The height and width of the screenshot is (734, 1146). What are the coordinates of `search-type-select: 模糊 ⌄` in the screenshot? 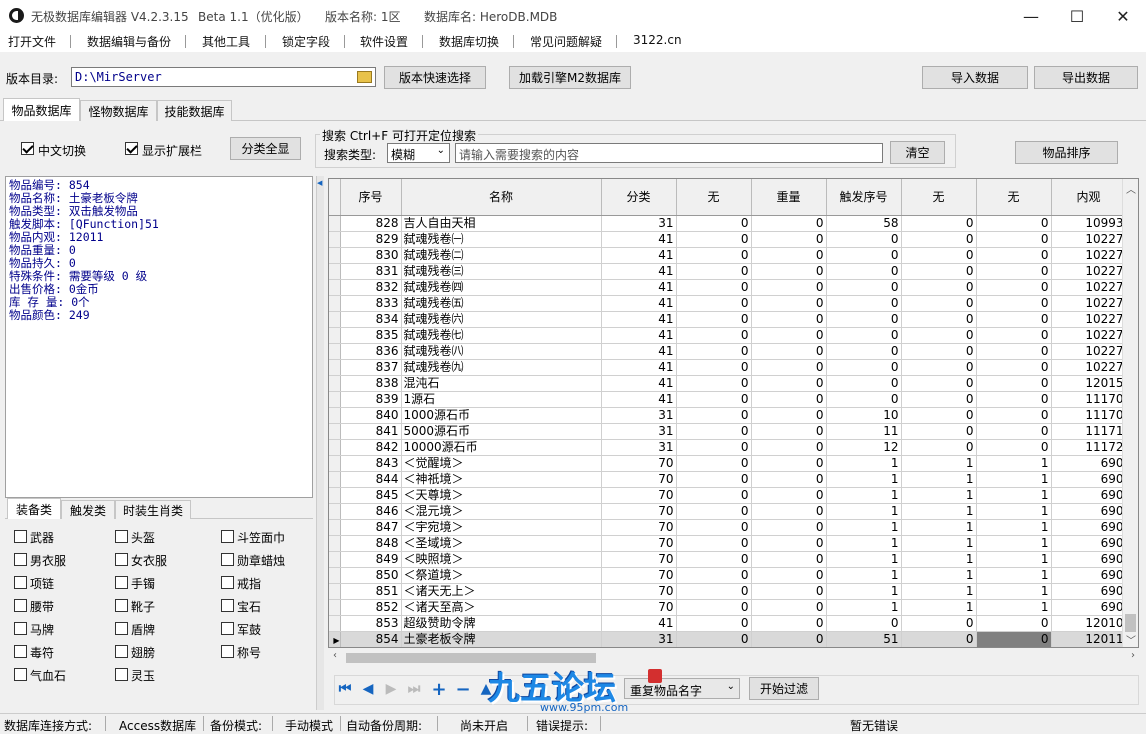 It's located at (418, 153).